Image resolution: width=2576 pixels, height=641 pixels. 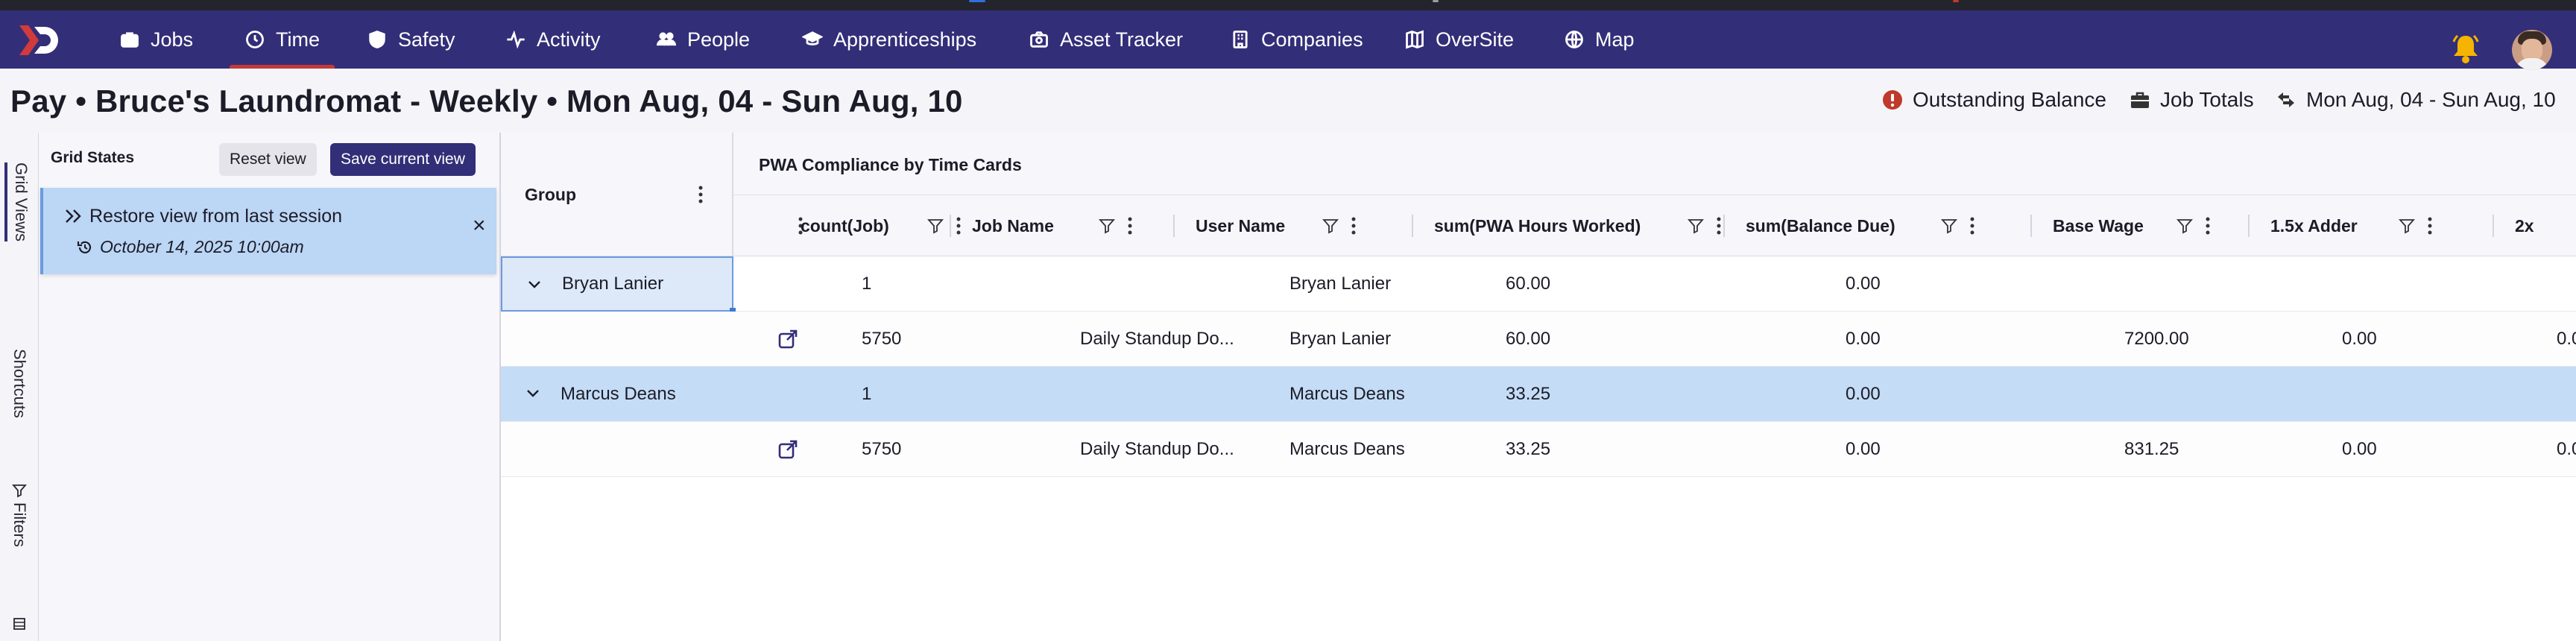 What do you see at coordinates (719, 39) in the screenshot?
I see `nav-people-label: People` at bounding box center [719, 39].